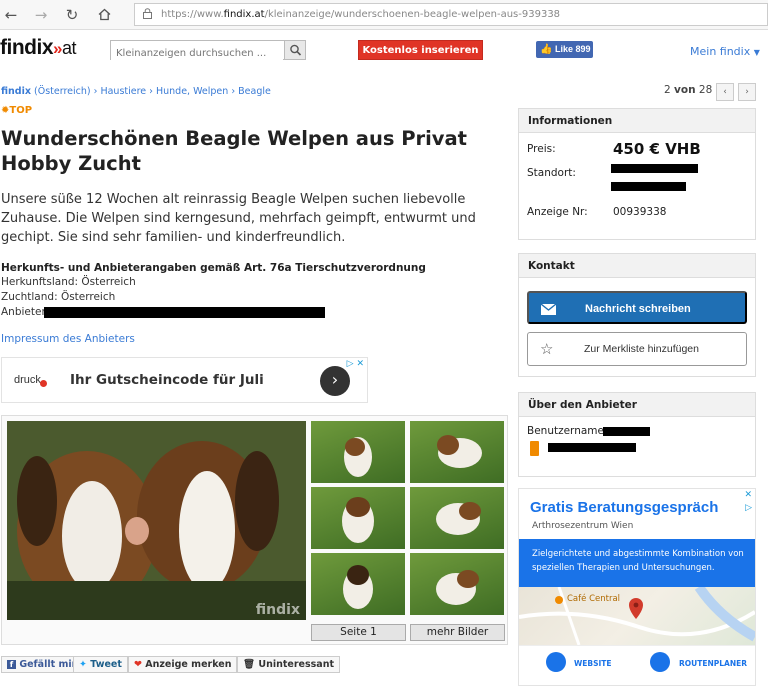 The height and width of the screenshot is (686, 768). What do you see at coordinates (641, 349) in the screenshot?
I see `add-to-watchlist-label: Zur Merkliste hinzufügen` at bounding box center [641, 349].